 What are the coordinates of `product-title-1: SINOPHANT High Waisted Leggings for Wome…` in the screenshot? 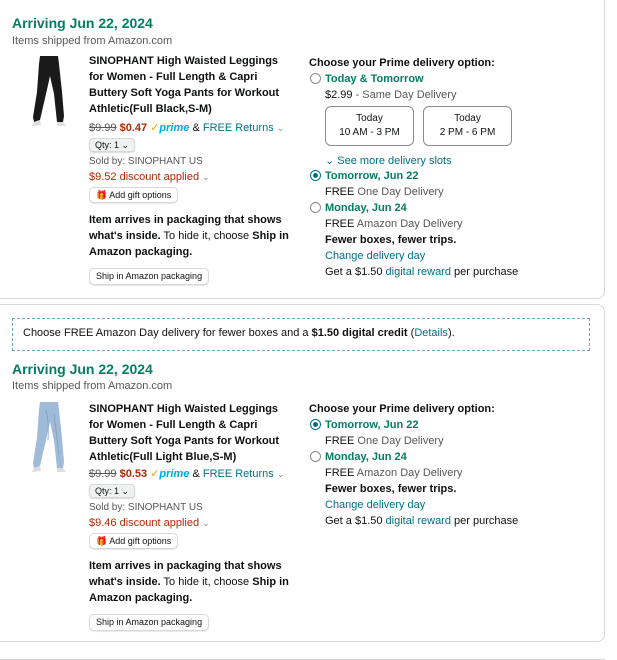 It's located at (191, 85).